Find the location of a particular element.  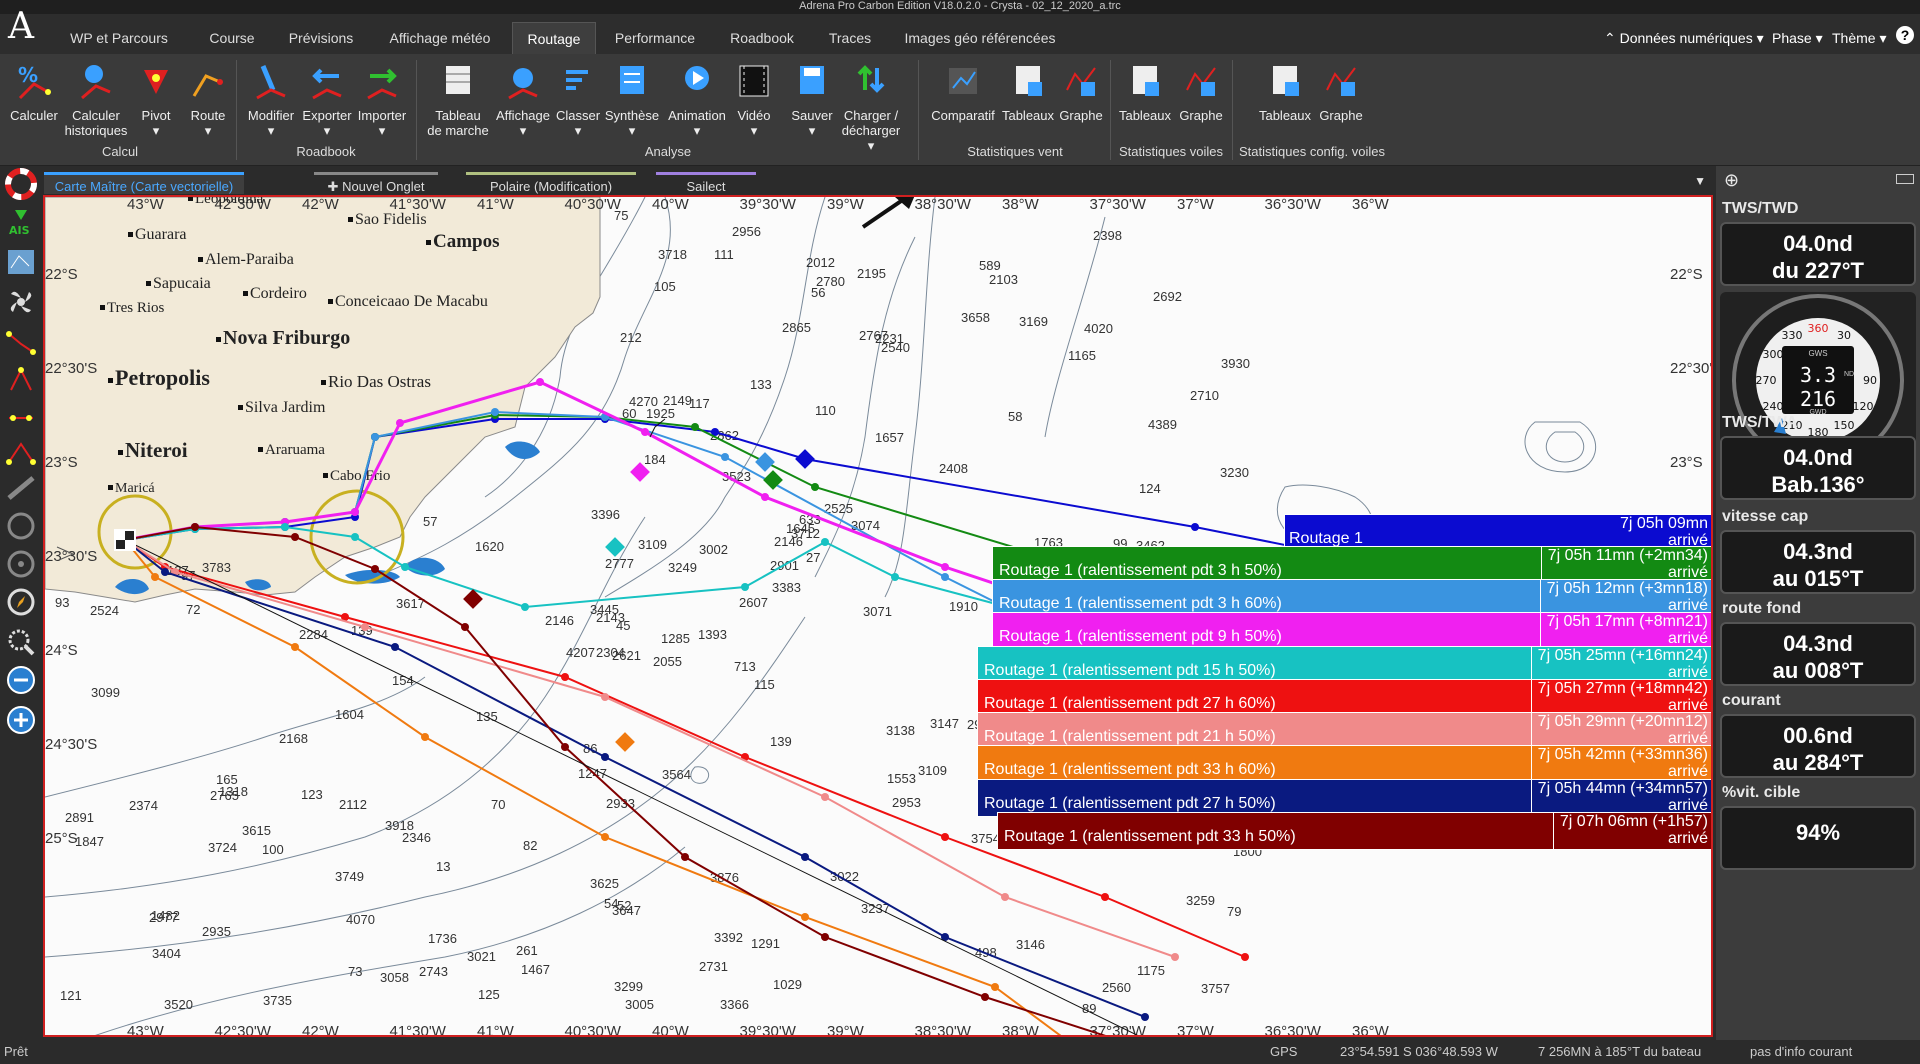

film-icon is located at coordinates (754, 81).